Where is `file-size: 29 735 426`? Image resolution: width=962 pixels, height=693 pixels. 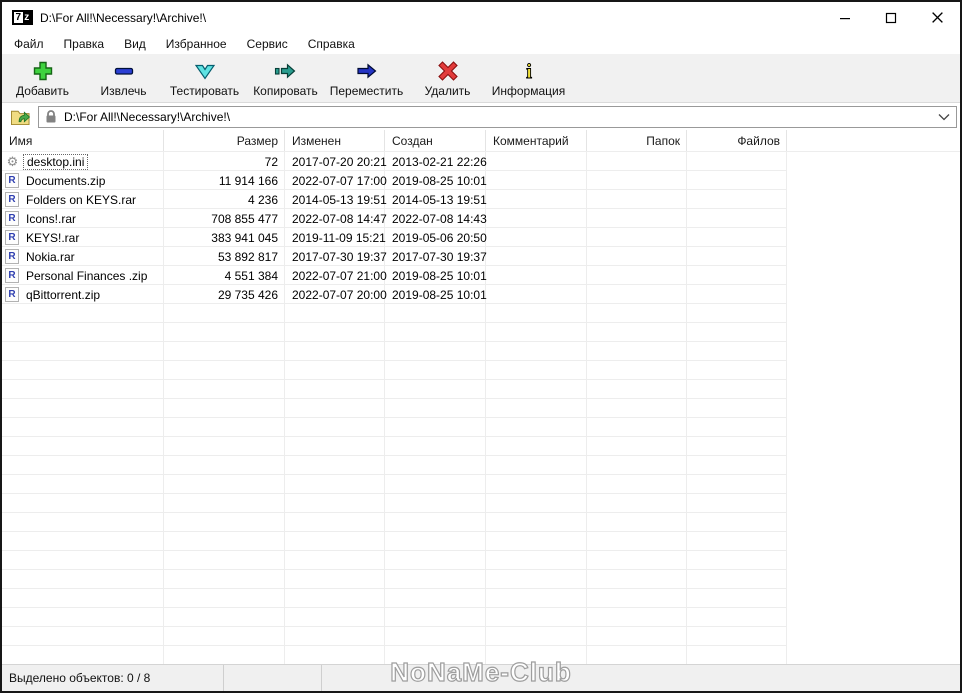
file-size: 29 735 426 is located at coordinates (247, 294).